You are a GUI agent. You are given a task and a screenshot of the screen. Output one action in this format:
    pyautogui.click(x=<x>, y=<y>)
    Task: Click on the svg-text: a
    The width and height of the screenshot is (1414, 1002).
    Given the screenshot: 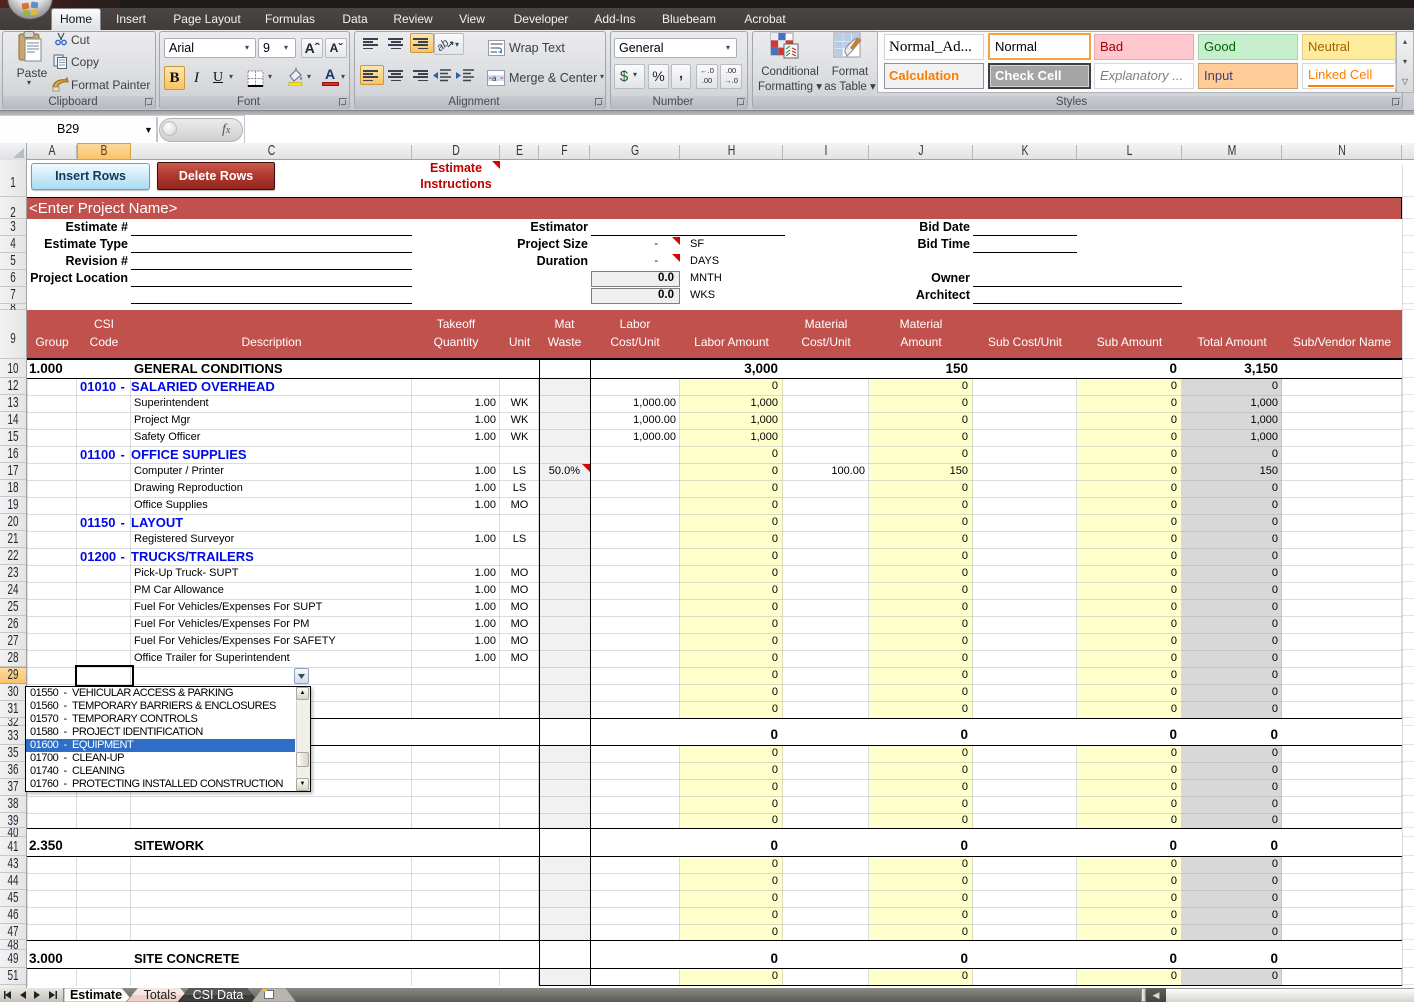 What is the action you would take?
    pyautogui.click(x=494, y=78)
    